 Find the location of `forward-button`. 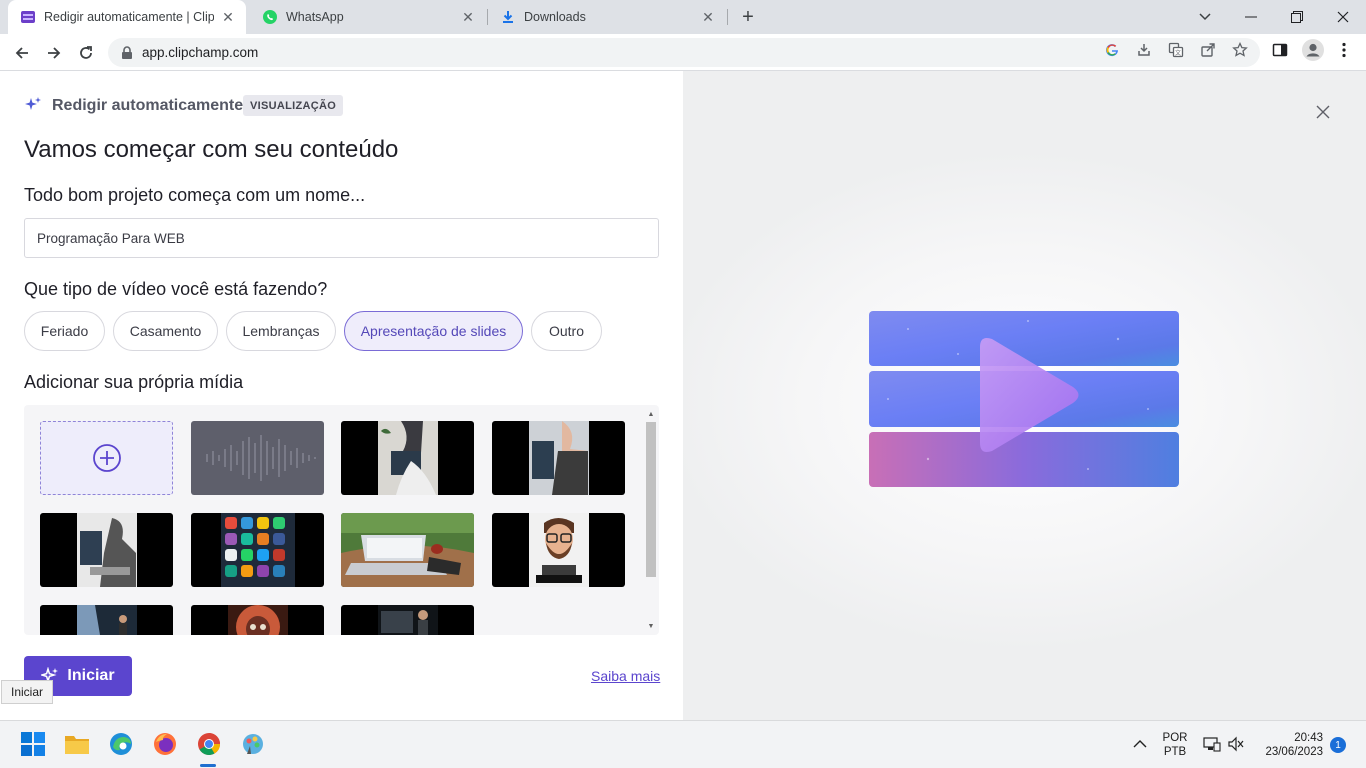

forward-button is located at coordinates (54, 53).